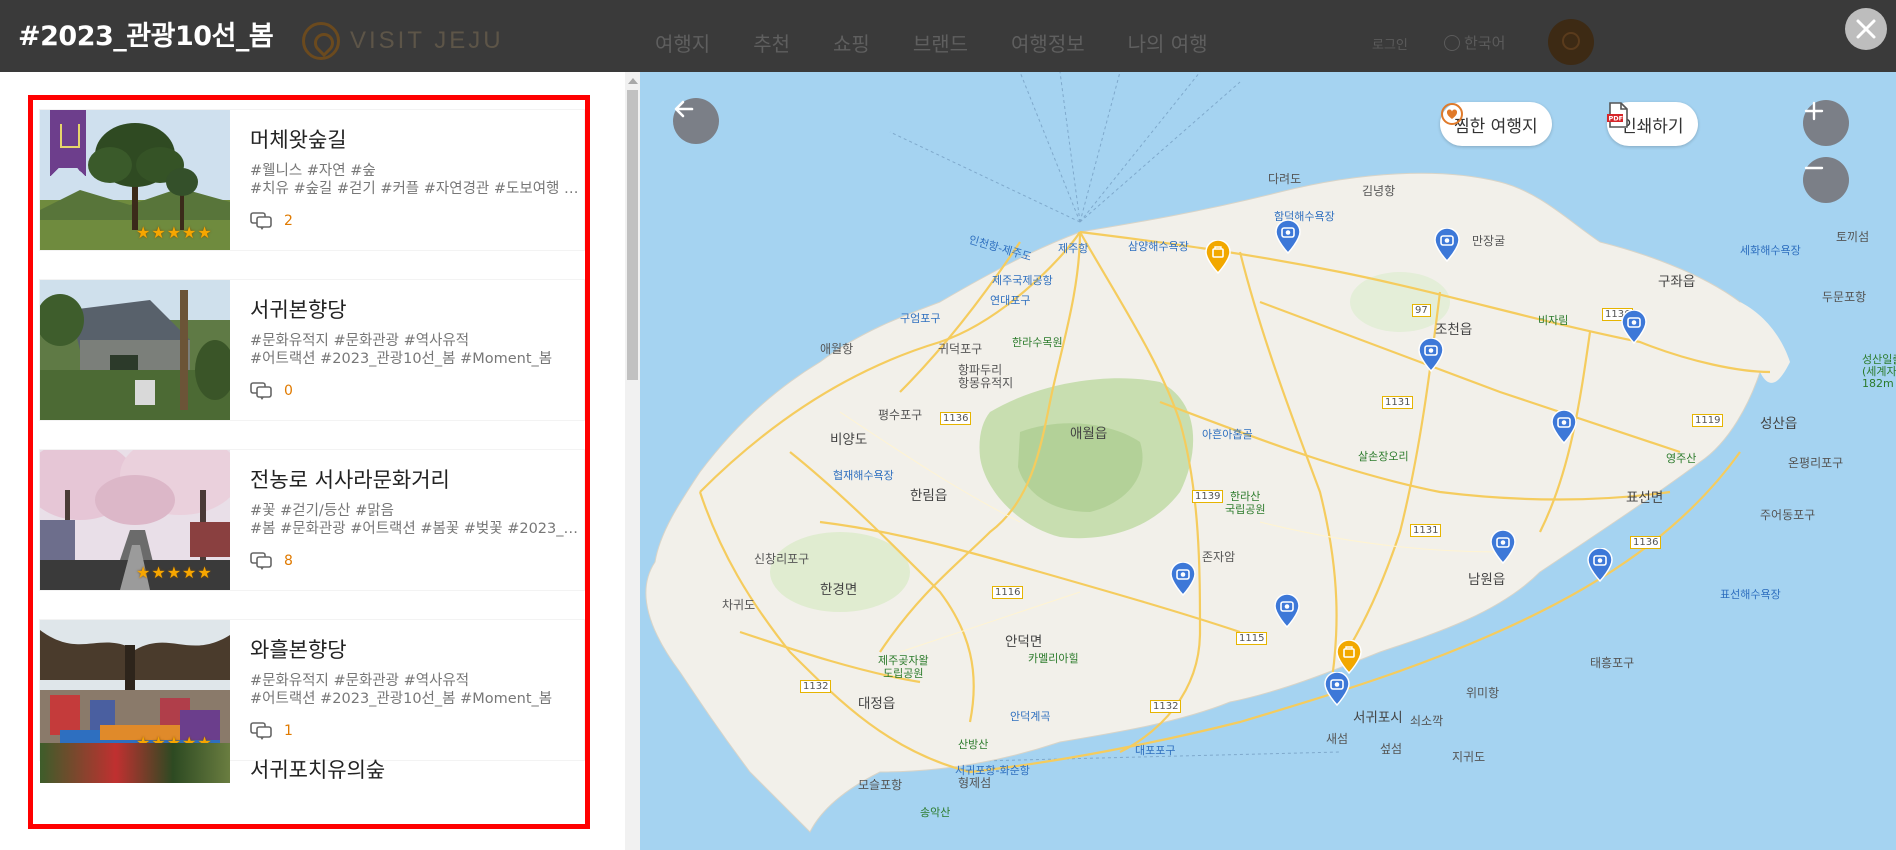 The image size is (1896, 850). What do you see at coordinates (1853, 237) in the screenshot?
I see `map-label: 토끼섬` at bounding box center [1853, 237].